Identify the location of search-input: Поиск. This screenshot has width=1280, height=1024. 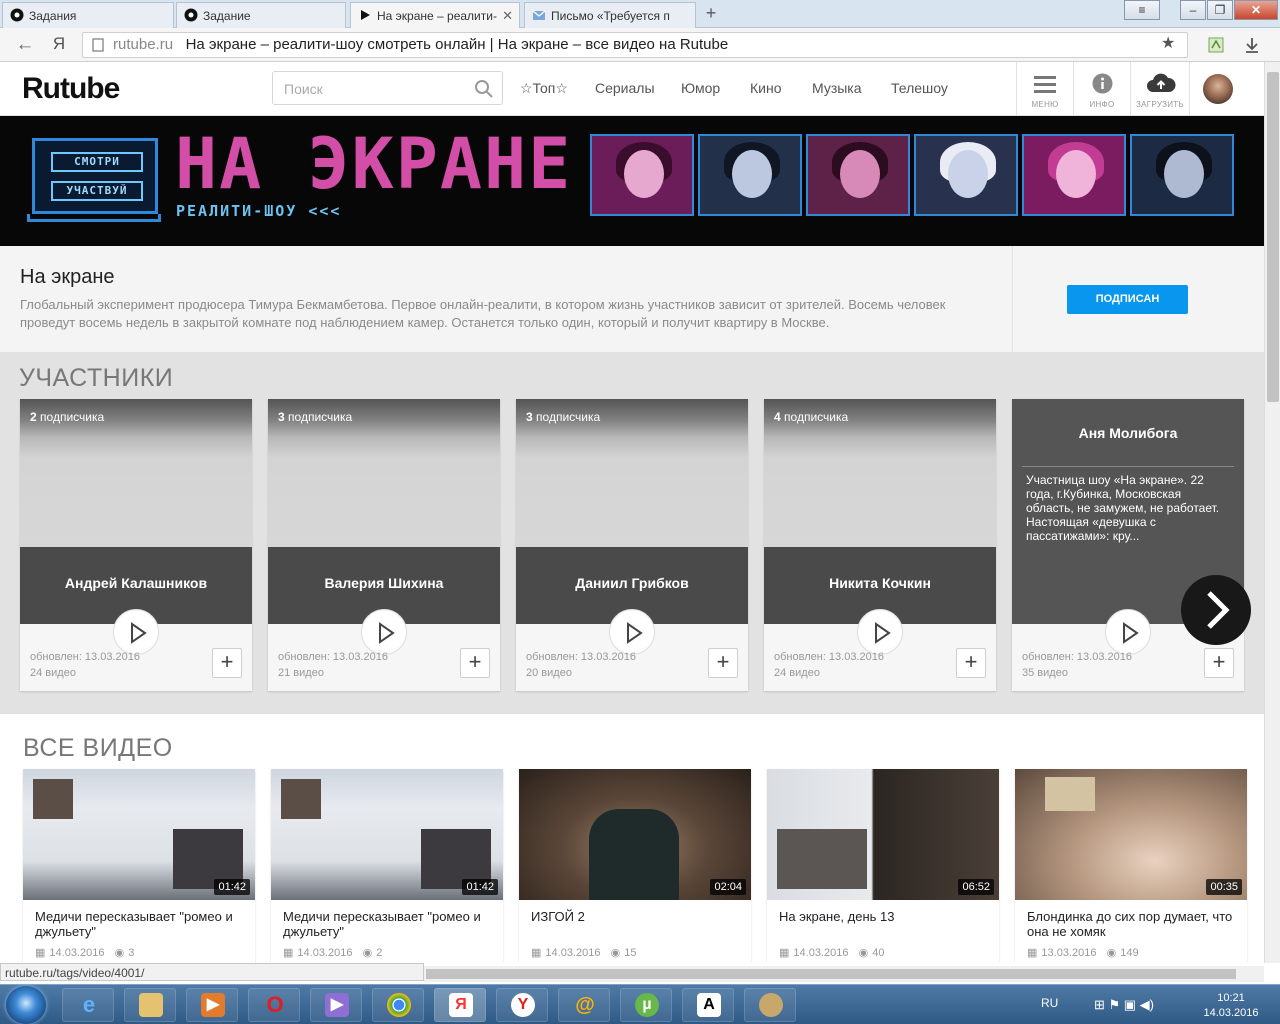
(387, 88).